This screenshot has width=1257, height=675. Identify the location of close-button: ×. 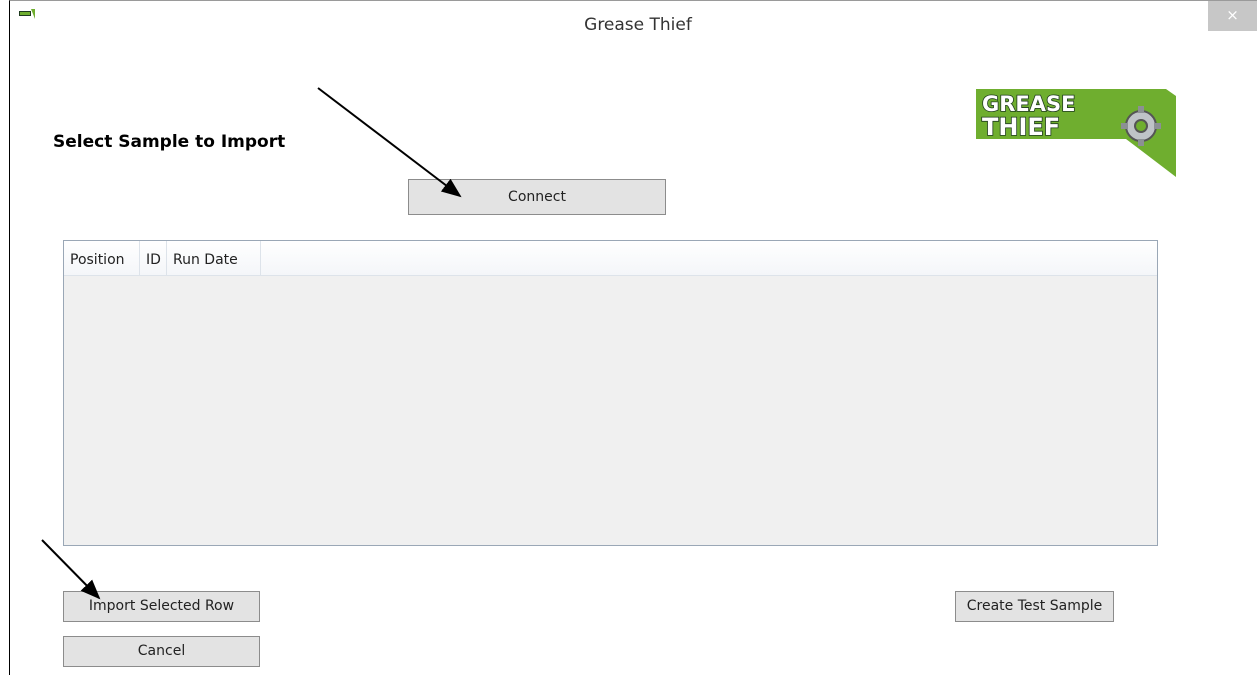
(1232, 16).